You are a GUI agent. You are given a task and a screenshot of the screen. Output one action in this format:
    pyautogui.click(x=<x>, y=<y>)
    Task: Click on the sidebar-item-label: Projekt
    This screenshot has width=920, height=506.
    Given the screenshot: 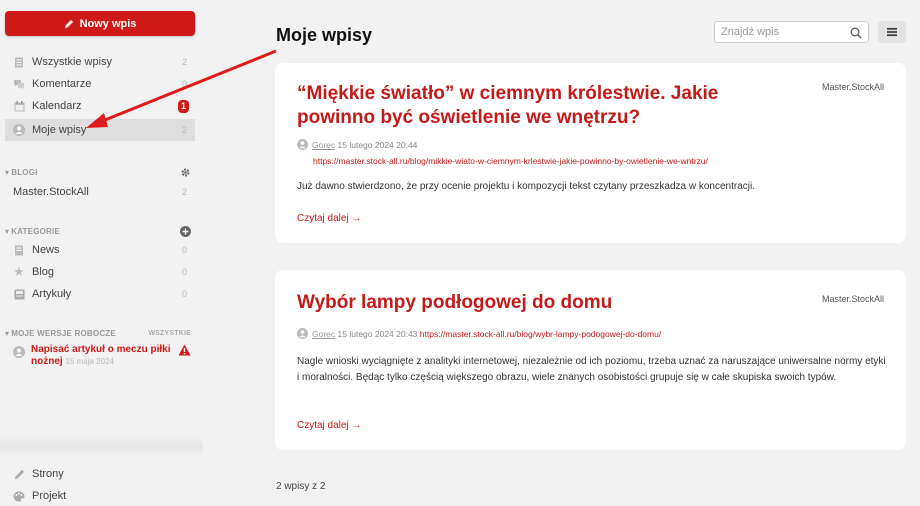 What is the action you would take?
    pyautogui.click(x=49, y=496)
    